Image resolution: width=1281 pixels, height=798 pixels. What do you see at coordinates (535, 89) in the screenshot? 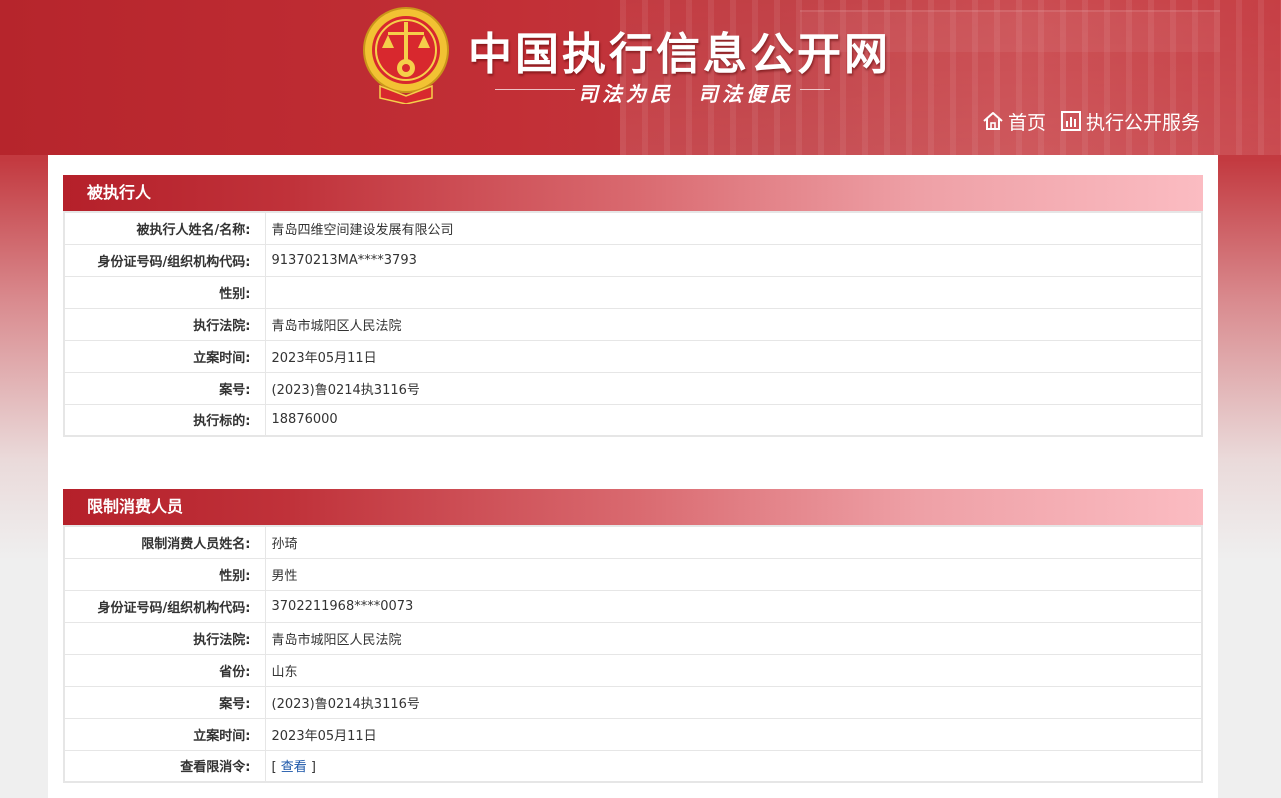
I see `slogan-divider-left` at bounding box center [535, 89].